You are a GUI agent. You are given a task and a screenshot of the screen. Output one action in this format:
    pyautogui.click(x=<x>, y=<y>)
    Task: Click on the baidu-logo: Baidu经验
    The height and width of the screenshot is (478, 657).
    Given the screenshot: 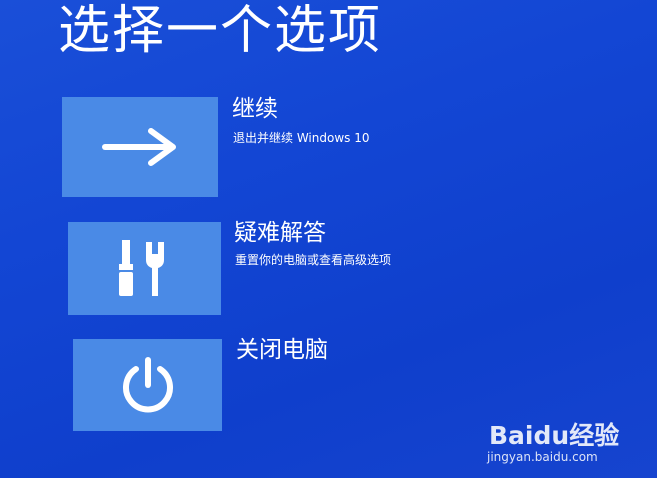 What is the action you would take?
    pyautogui.click(x=554, y=435)
    